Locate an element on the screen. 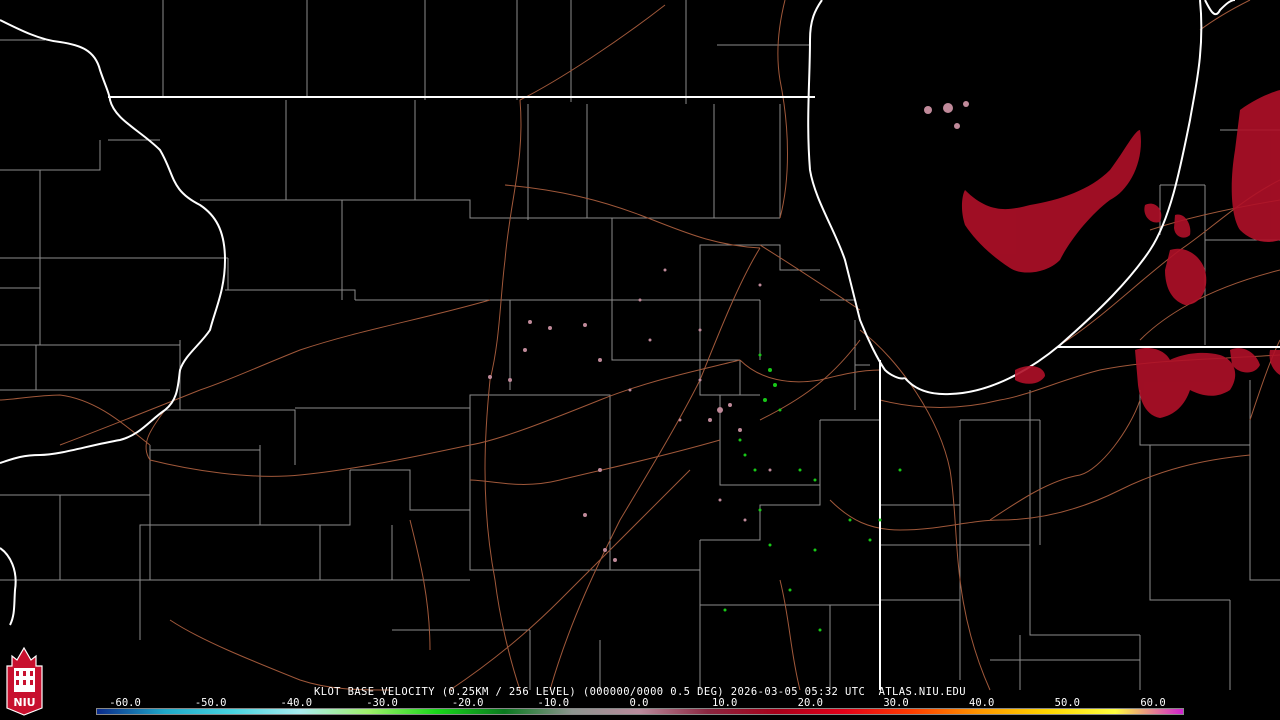 This screenshot has width=1280, height=720. niu-logo: NIU is located at coordinates (24, 681).